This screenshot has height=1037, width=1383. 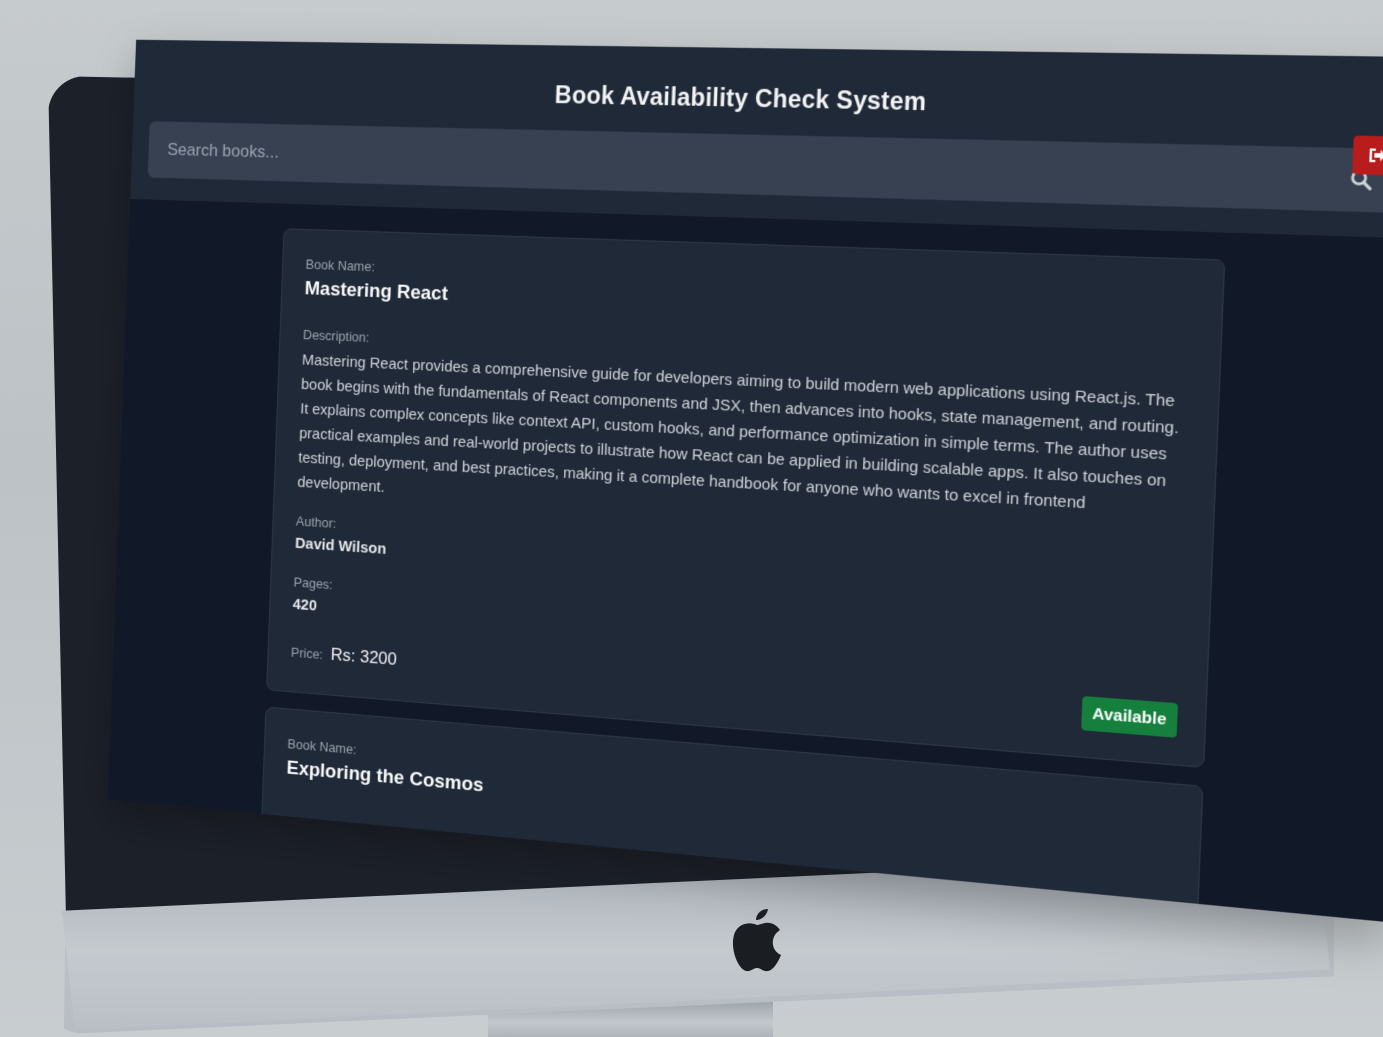 What do you see at coordinates (1367, 155) in the screenshot?
I see `logout-button` at bounding box center [1367, 155].